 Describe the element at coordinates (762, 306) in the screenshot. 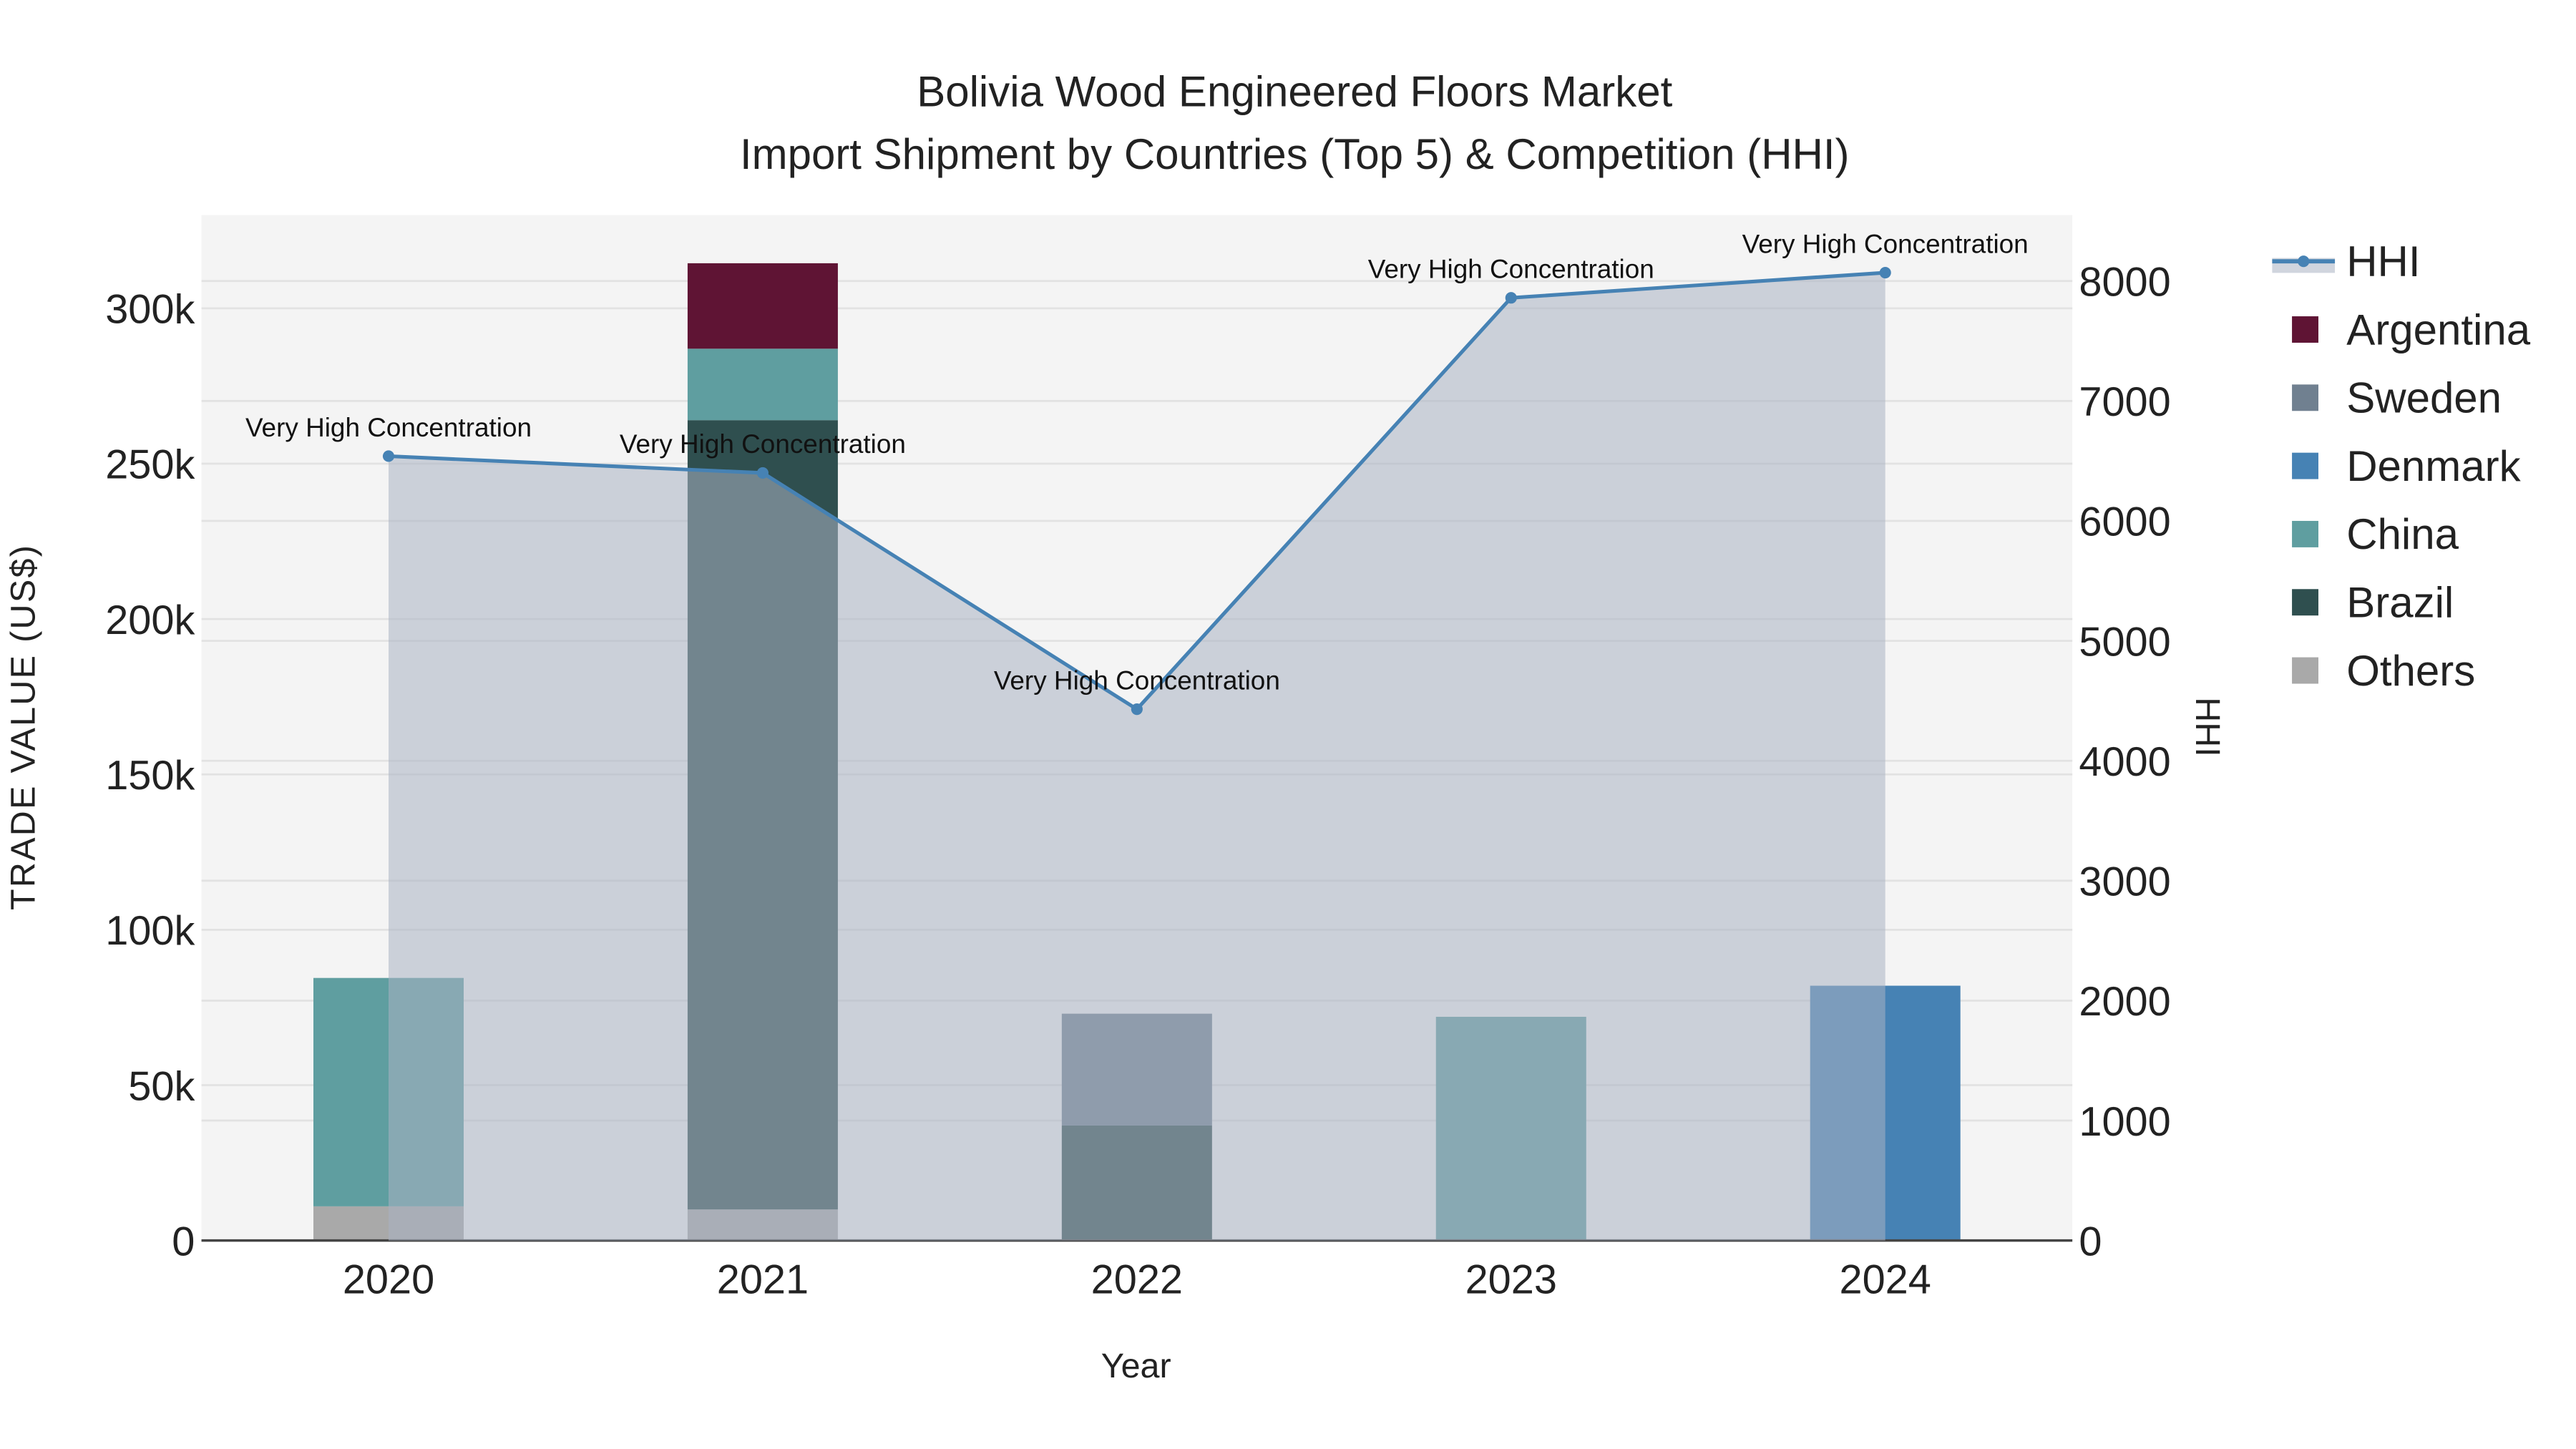

I see `bar-argentina-2021` at that location.